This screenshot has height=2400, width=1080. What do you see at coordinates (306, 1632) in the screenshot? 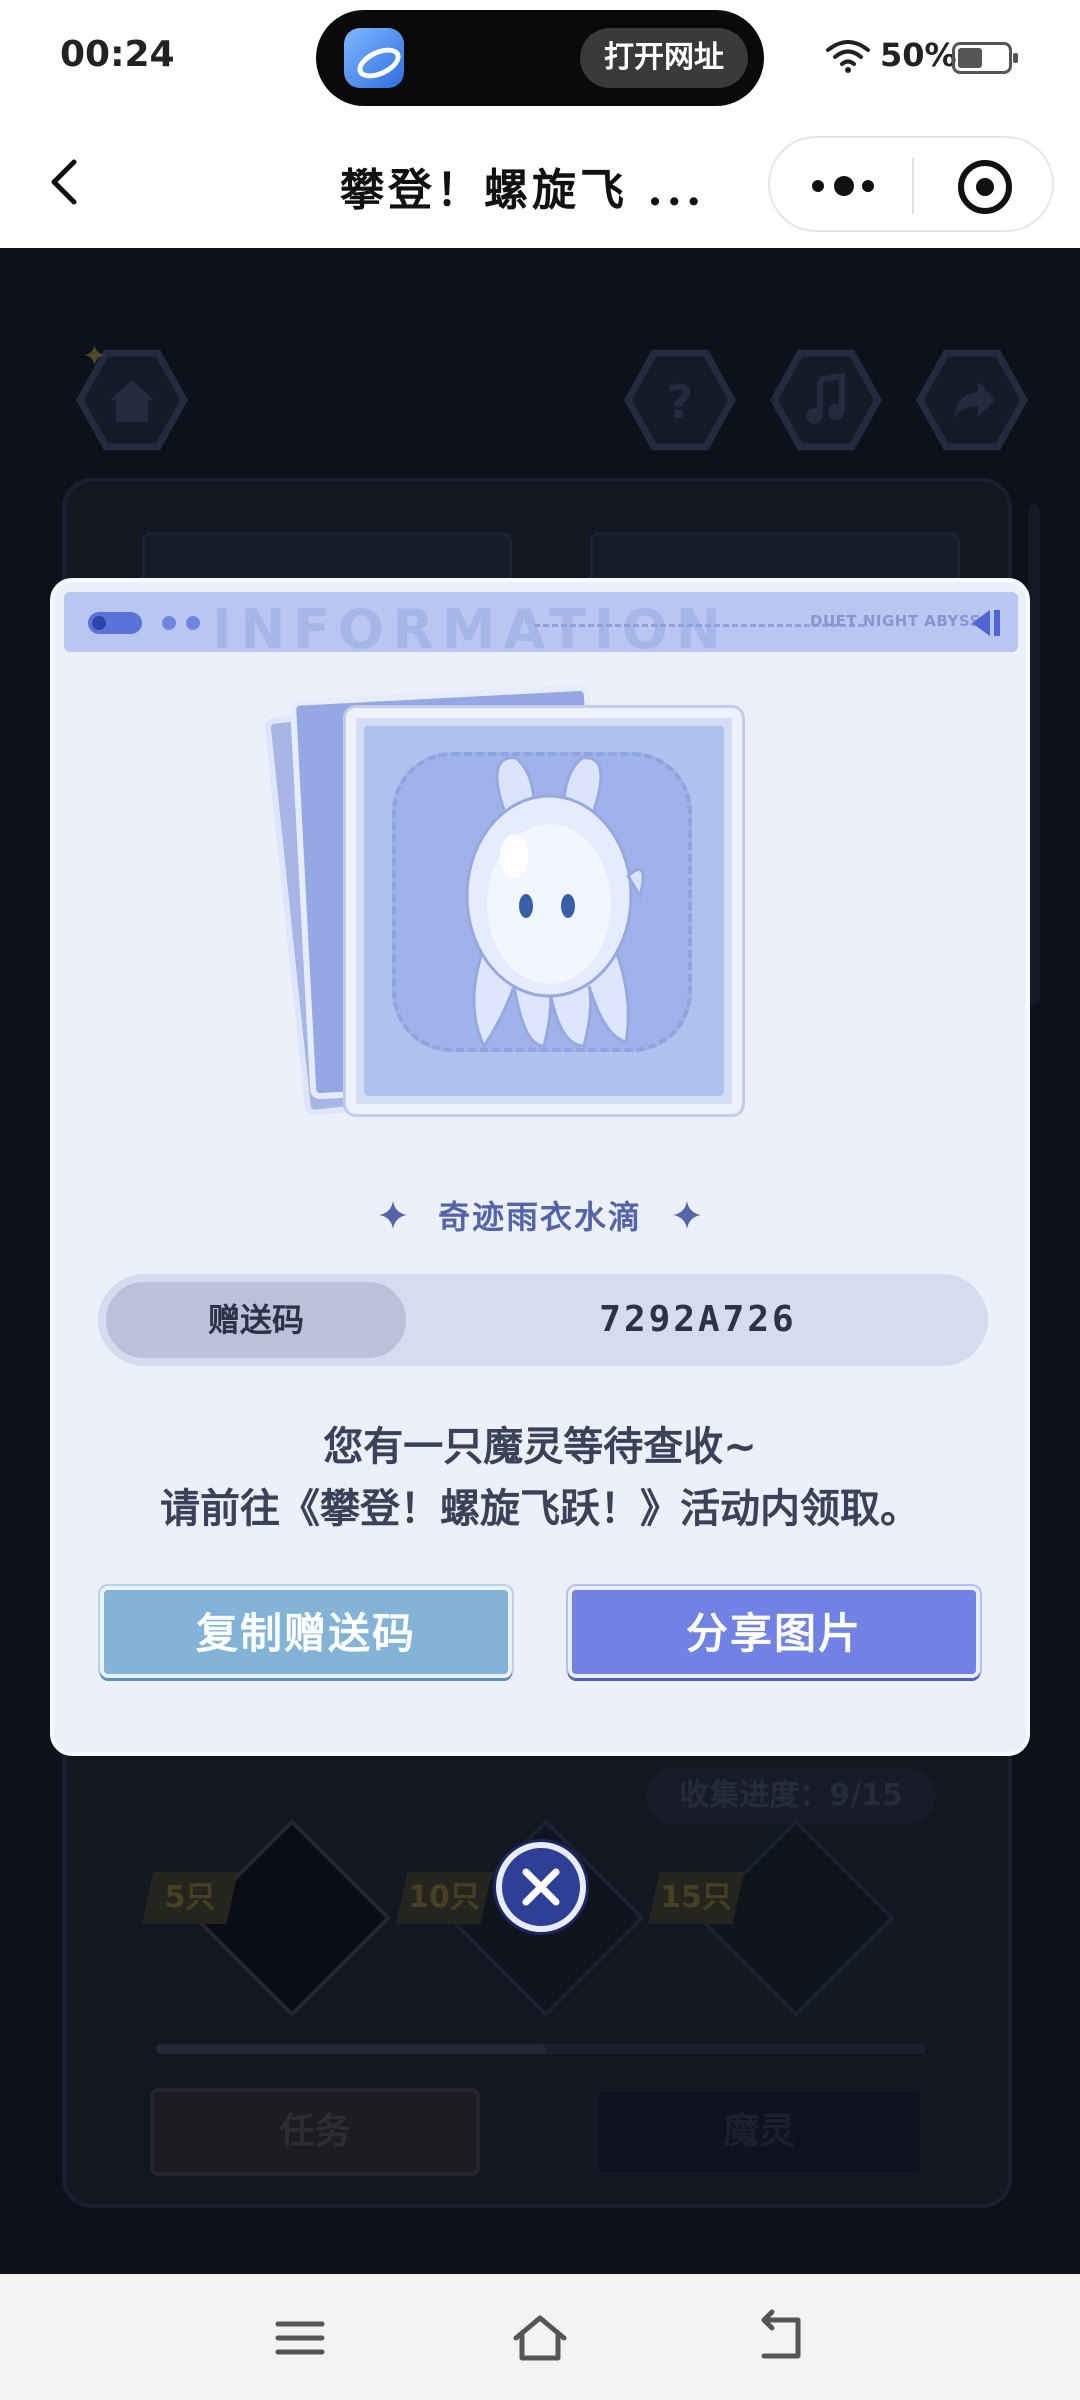
I see `copy-code-button: 复制赠送码` at bounding box center [306, 1632].